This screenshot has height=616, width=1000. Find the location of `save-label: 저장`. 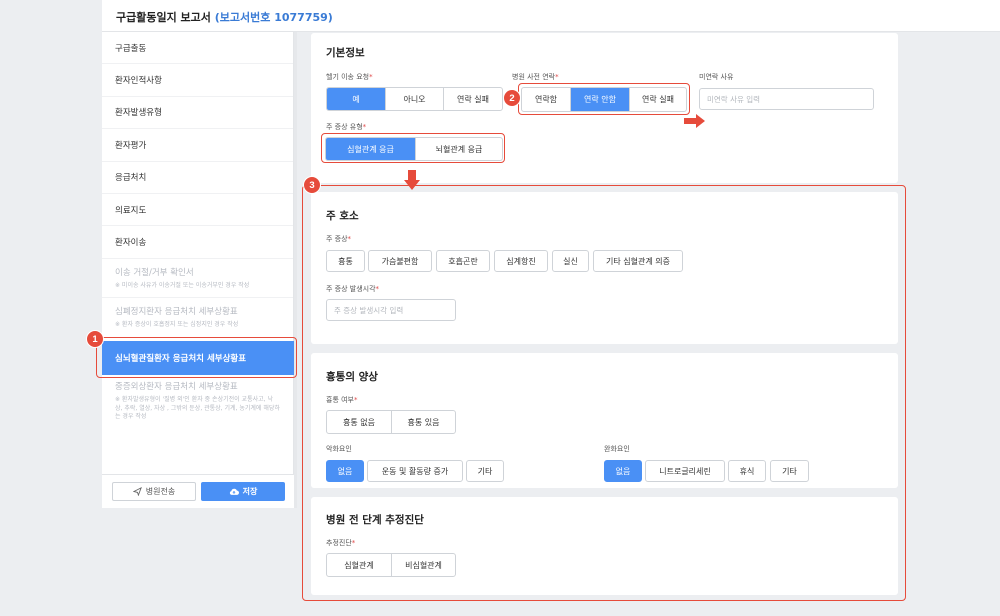

save-label: 저장 is located at coordinates (250, 491).